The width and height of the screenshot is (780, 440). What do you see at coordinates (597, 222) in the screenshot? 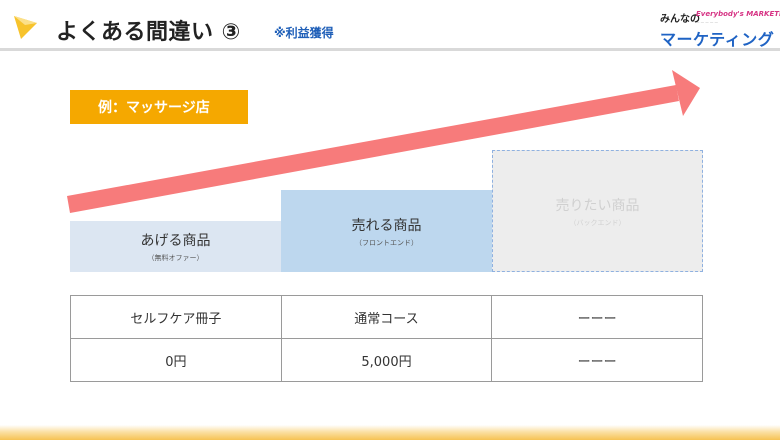
I see `back-end-note: （バックエンド）` at bounding box center [597, 222].